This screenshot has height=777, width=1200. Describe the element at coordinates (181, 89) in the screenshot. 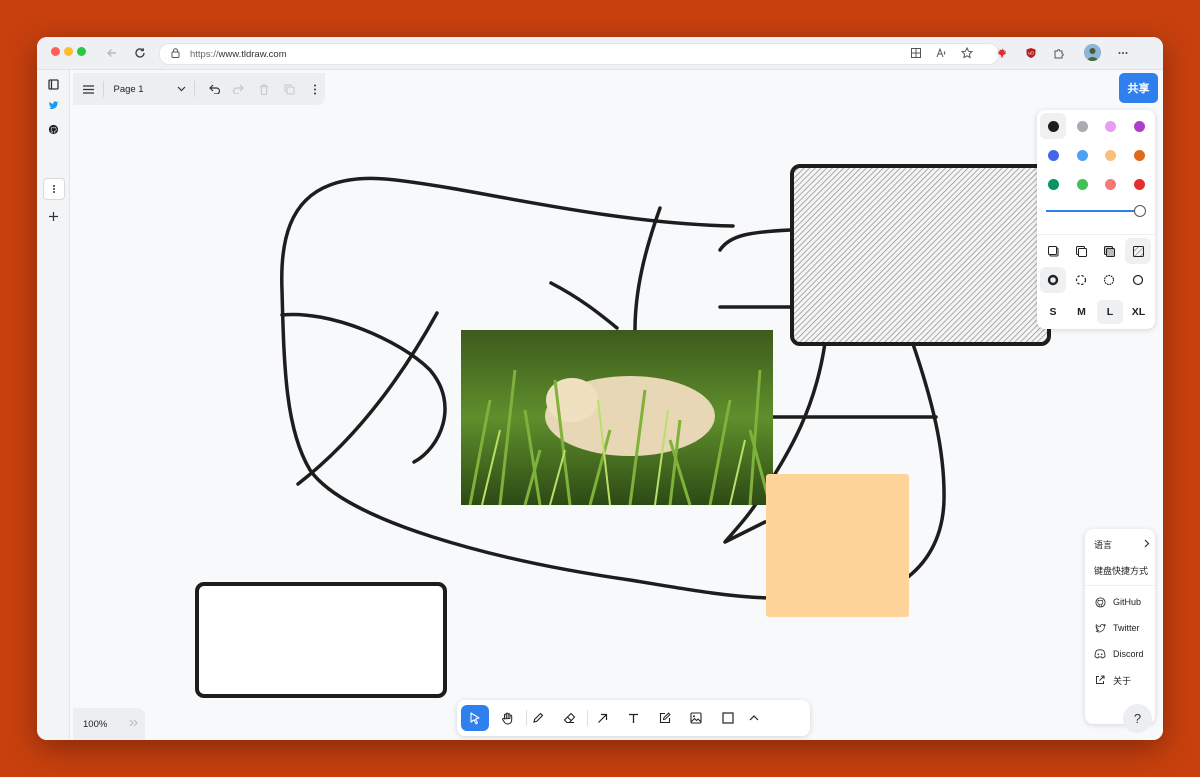

I see `chevron-down-icon` at that location.